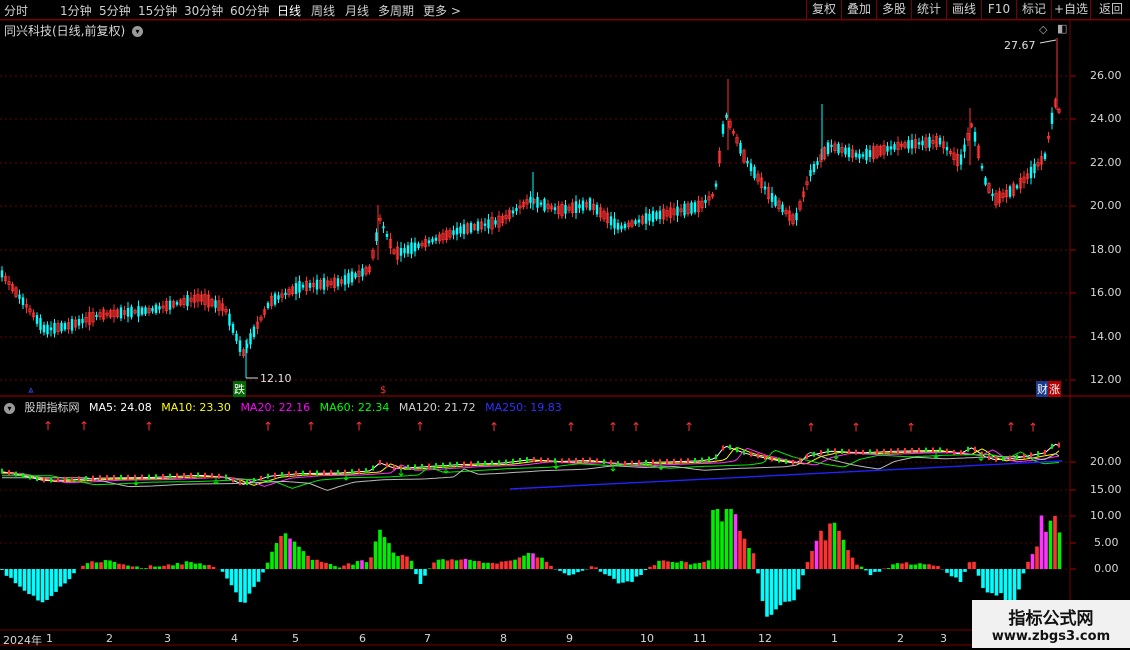 Image resolution: width=1130 pixels, height=650 pixels. I want to click on chevron-down-icon: ▾, so click(9, 408).